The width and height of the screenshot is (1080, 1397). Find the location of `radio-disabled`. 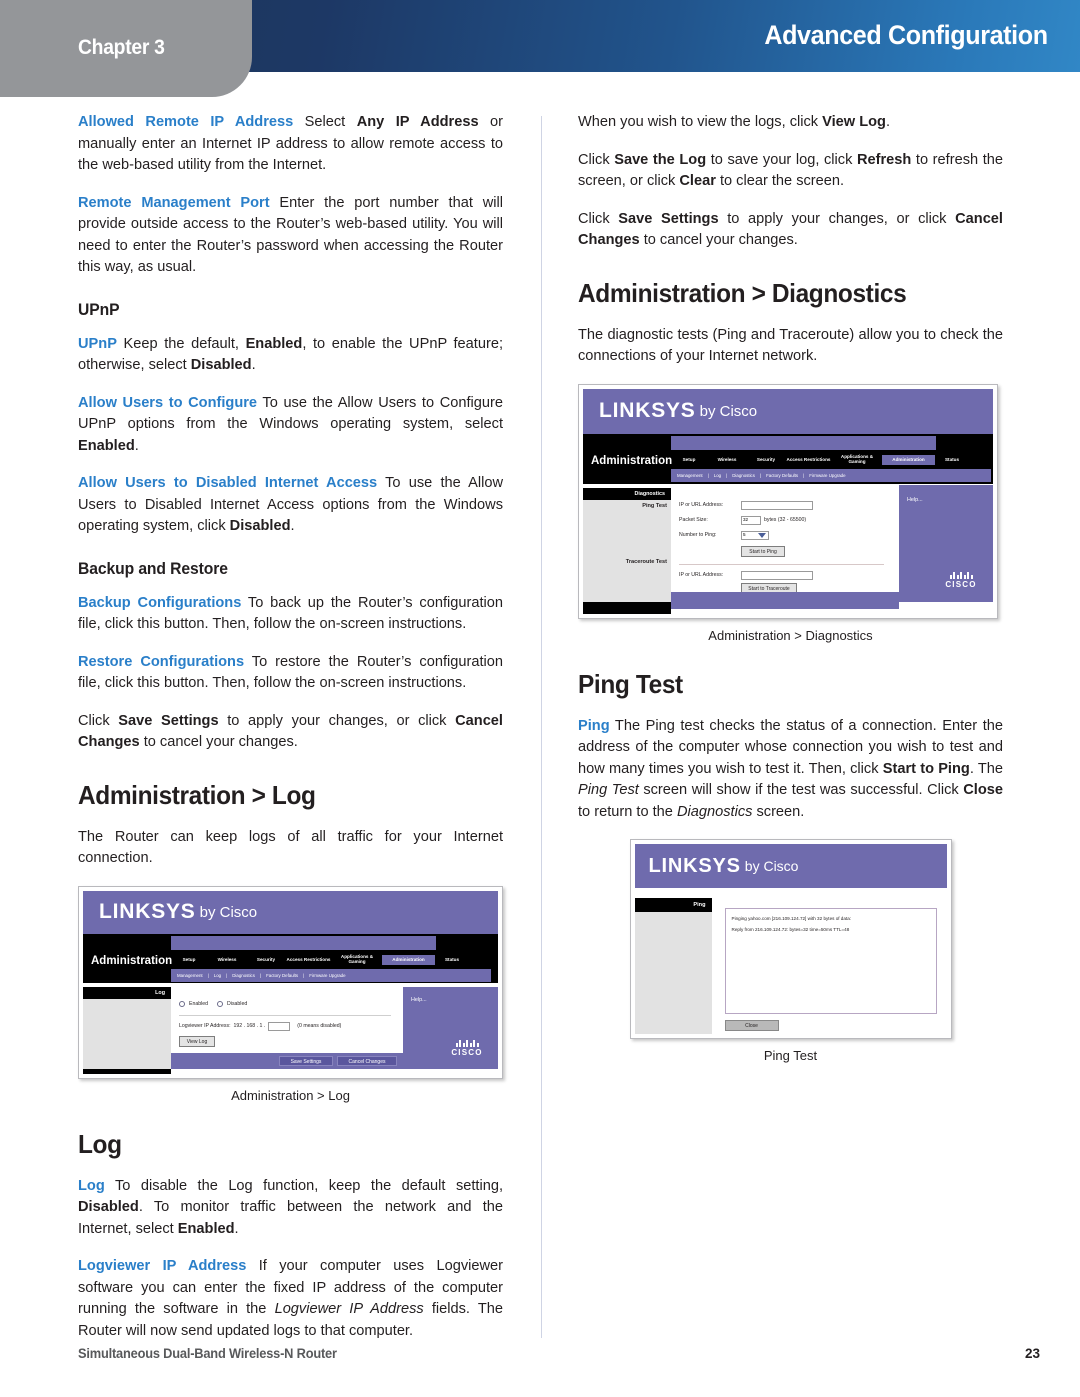

radio-disabled is located at coordinates (220, 1003).